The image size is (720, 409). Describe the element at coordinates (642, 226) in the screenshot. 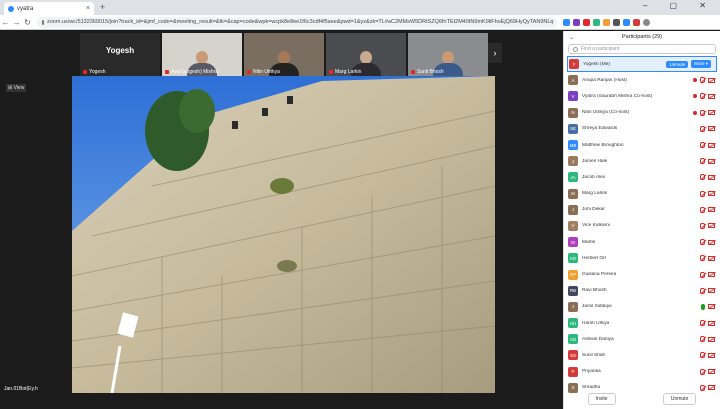

I see `participant-row: V Vice Kulkarni` at that location.